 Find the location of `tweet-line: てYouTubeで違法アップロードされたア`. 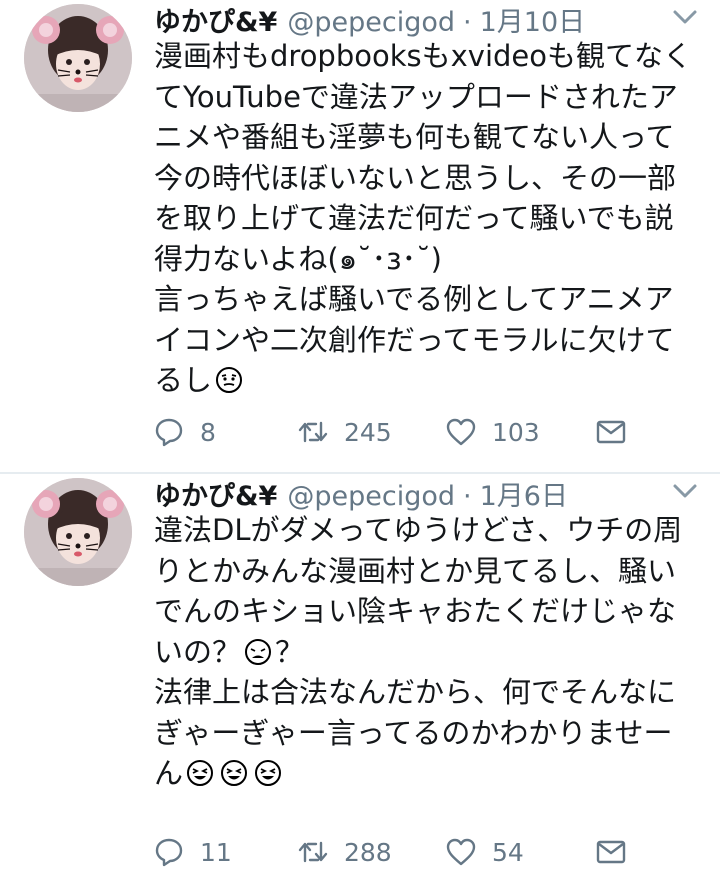

tweet-line: てYouTubeで違法アップロードされたア is located at coordinates (416, 96).